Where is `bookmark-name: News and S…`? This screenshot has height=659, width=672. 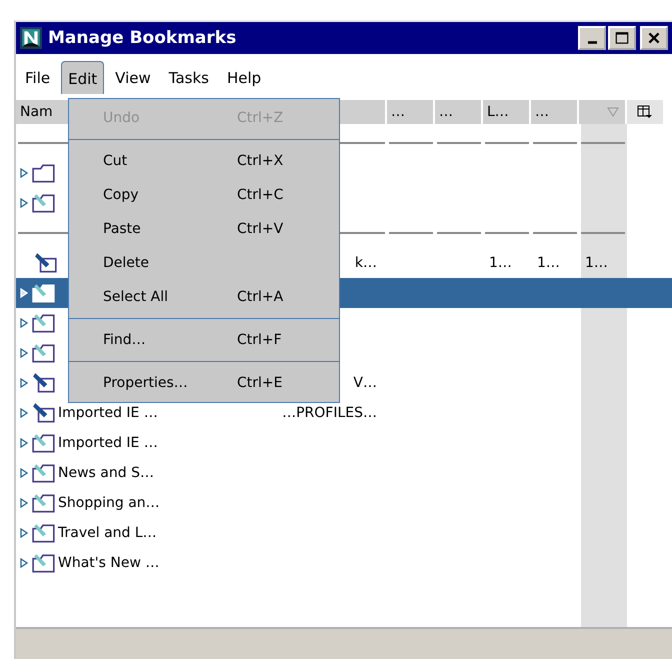 bookmark-name: News and S… is located at coordinates (106, 473).